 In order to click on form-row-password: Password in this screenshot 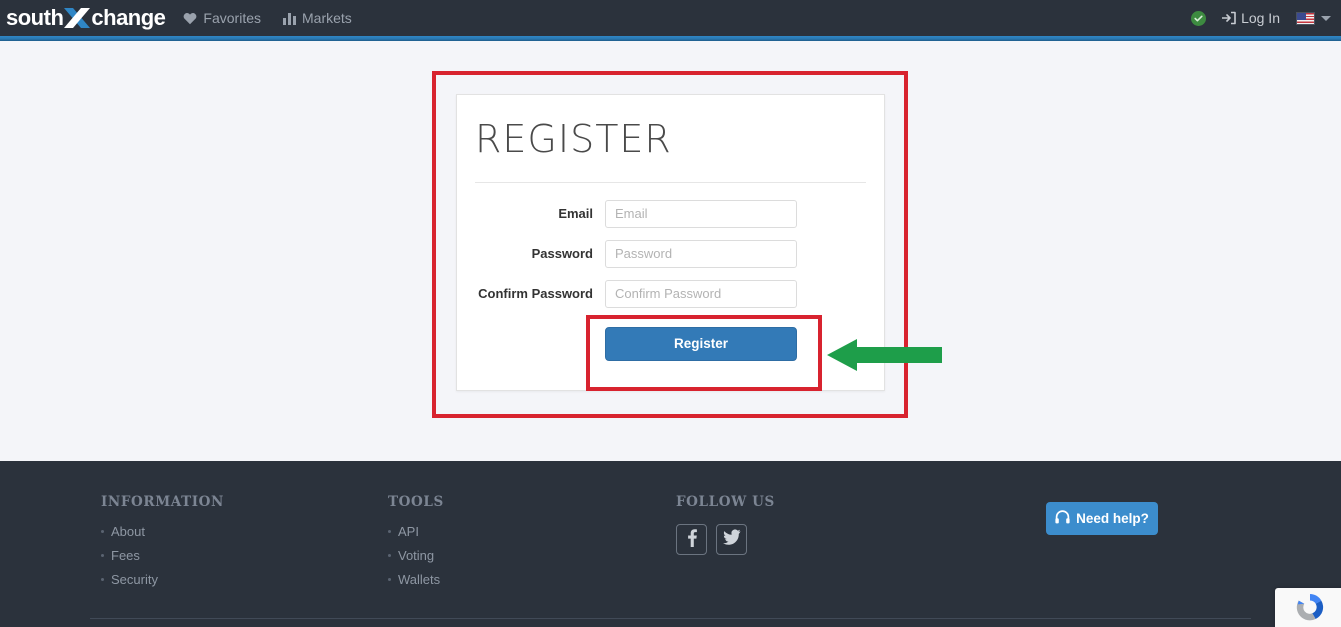, I will do `click(670, 253)`.